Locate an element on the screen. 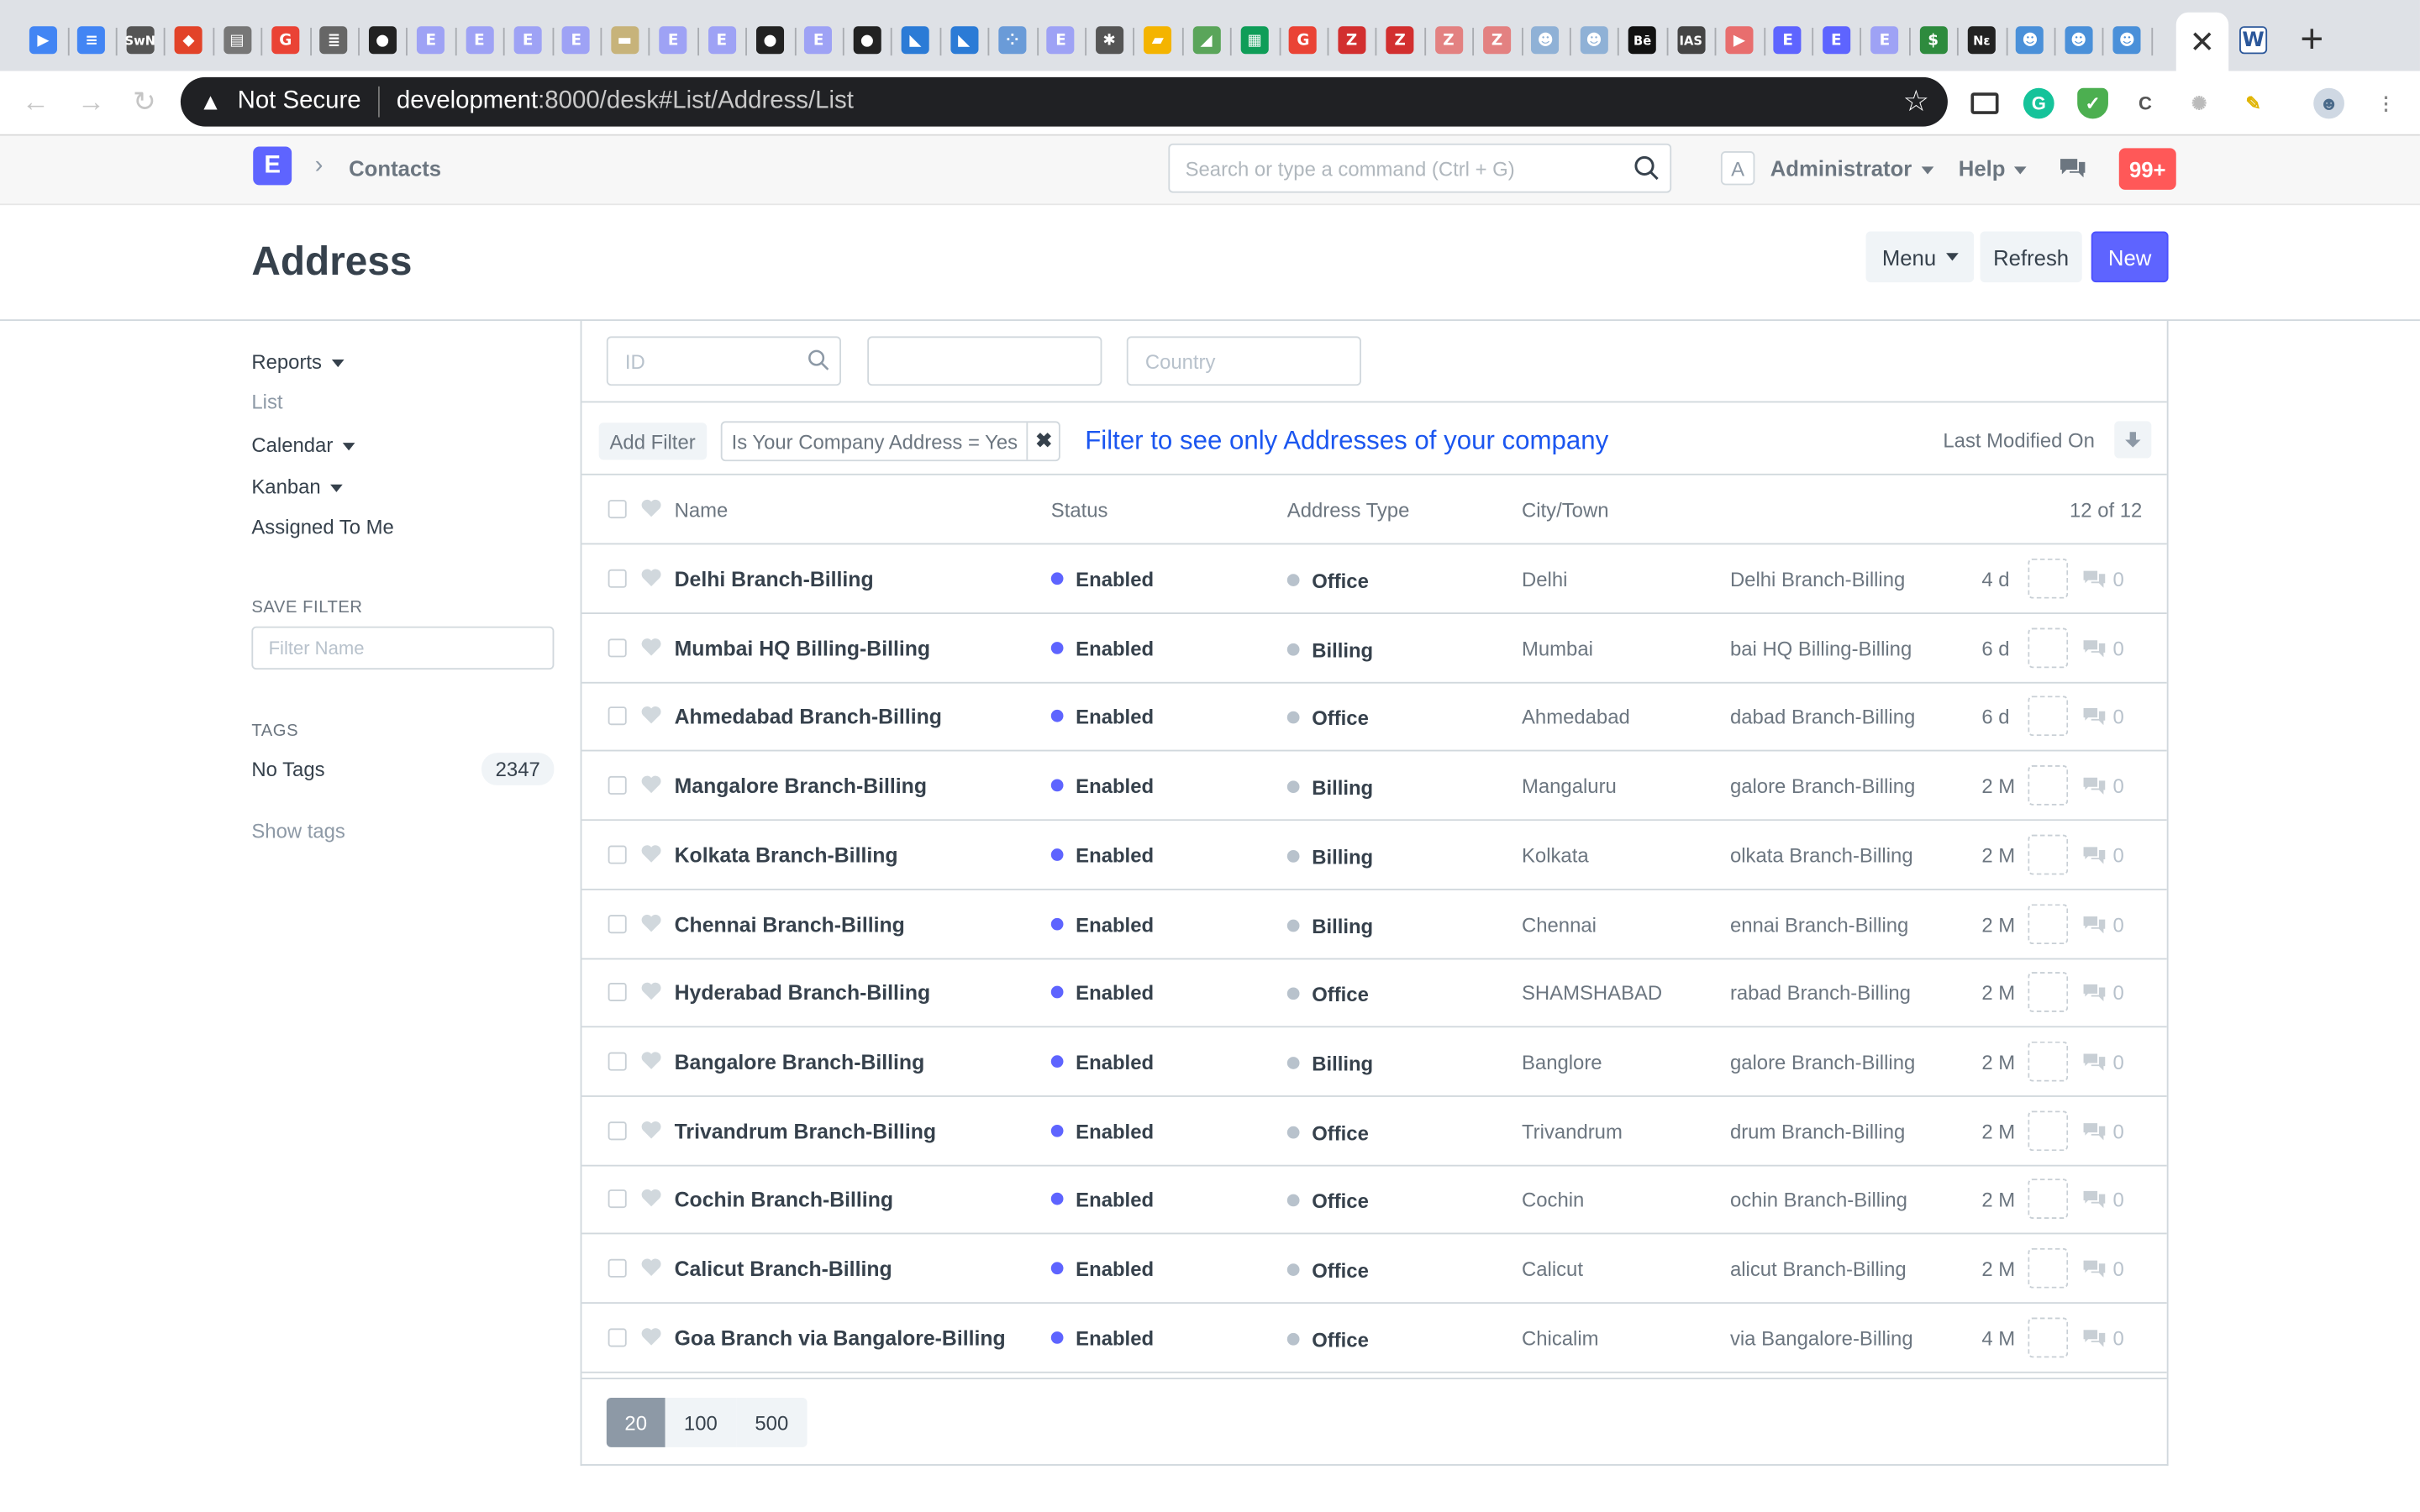 The height and width of the screenshot is (1512, 2420). row-name-link: Goa Branch via Bangalore-Billing is located at coordinates (840, 1338).